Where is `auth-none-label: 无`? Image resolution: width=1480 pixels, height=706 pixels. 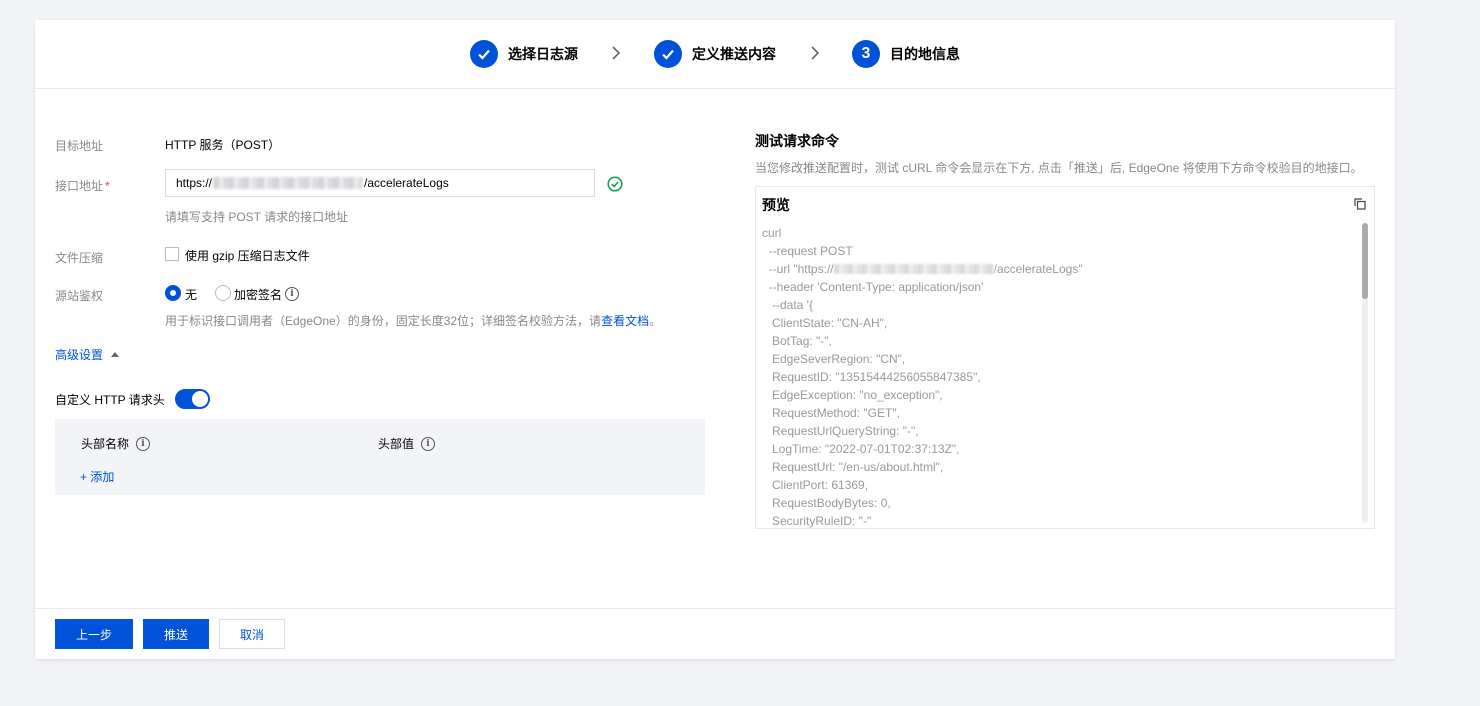 auth-none-label: 无 is located at coordinates (191, 295).